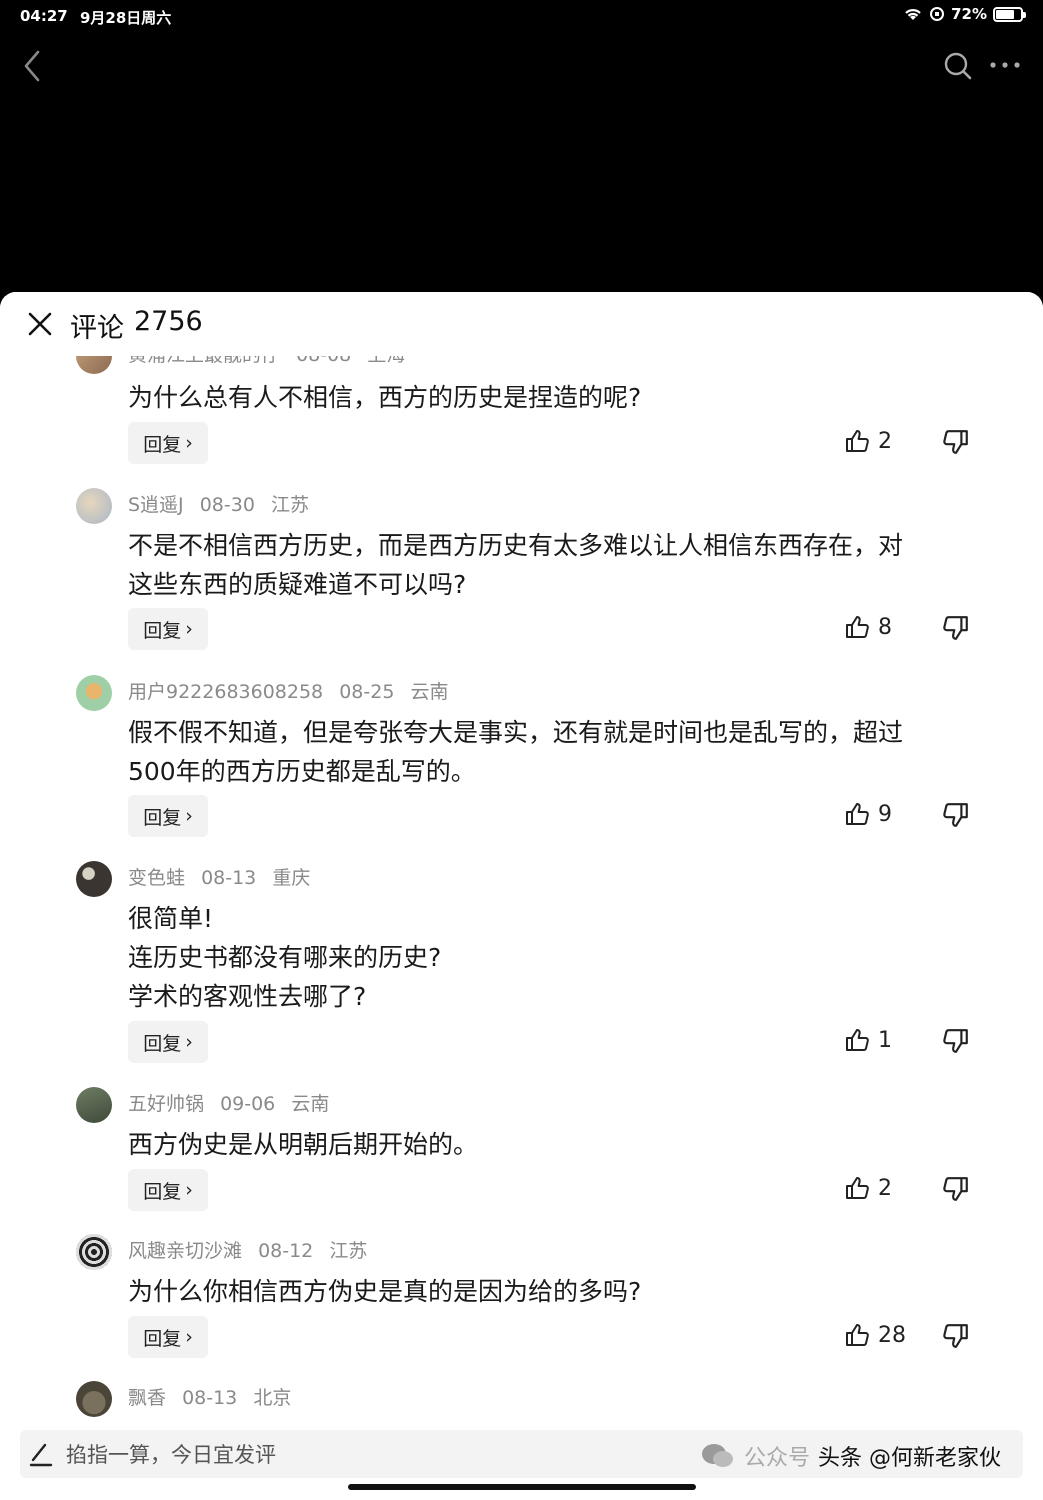 The height and width of the screenshot is (1500, 1043). Describe the element at coordinates (302, 771) in the screenshot. I see `comment-line: 500年的西方历史都是乱写的。` at that location.